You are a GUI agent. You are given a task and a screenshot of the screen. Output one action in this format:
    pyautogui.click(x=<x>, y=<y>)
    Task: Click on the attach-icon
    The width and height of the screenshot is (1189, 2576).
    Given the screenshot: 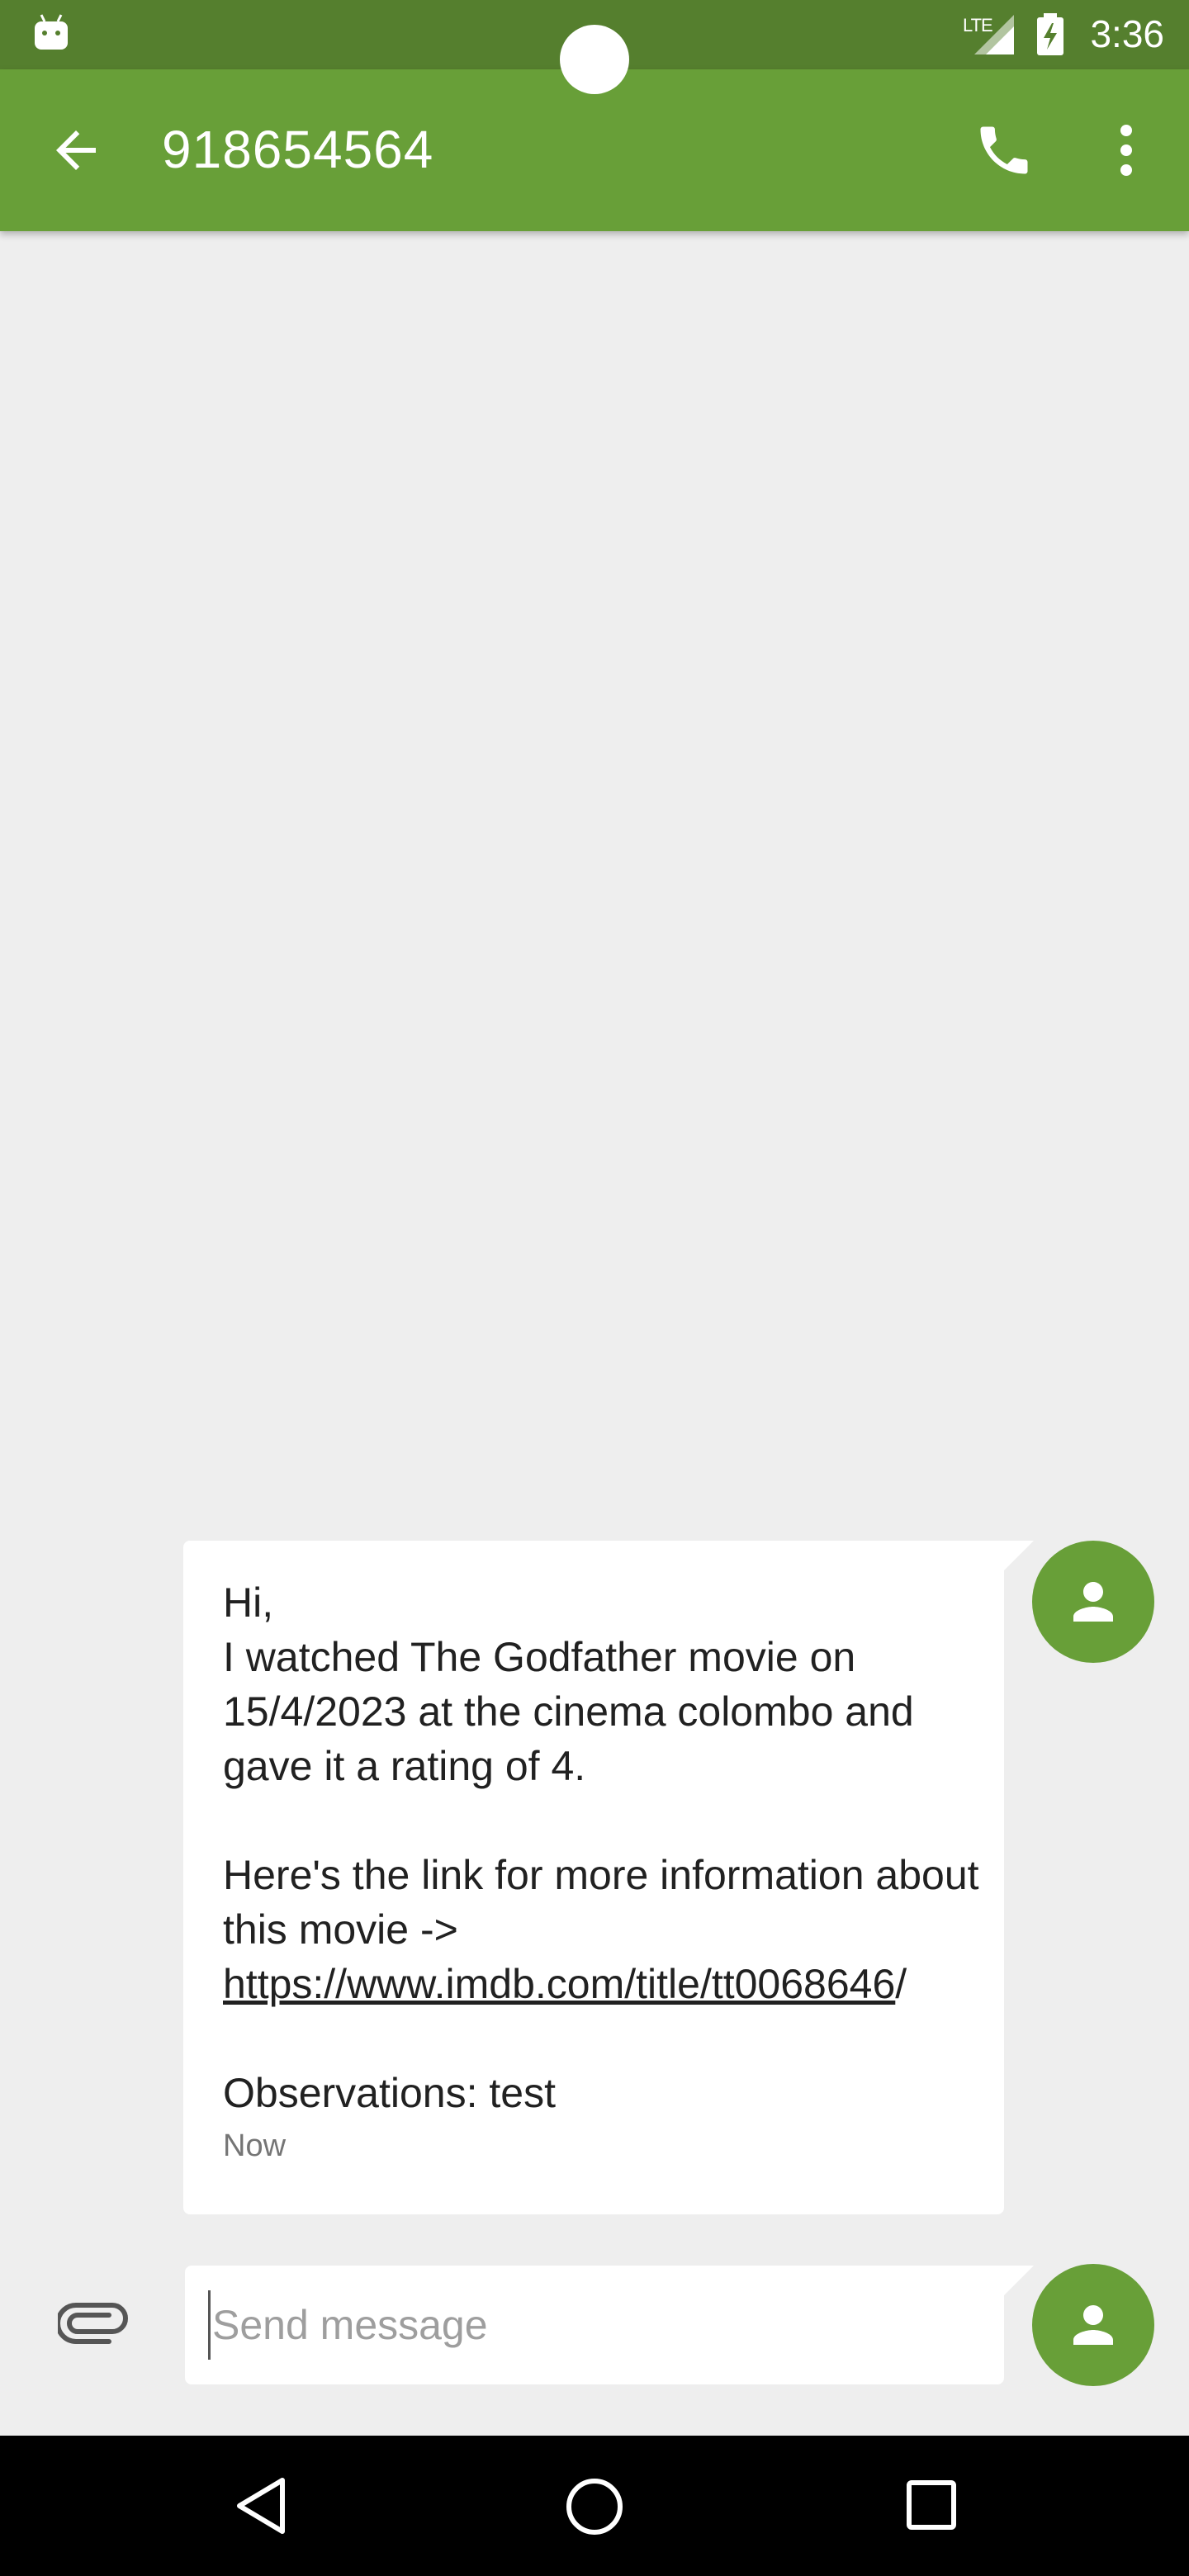 What is the action you would take?
    pyautogui.click(x=92, y=2328)
    